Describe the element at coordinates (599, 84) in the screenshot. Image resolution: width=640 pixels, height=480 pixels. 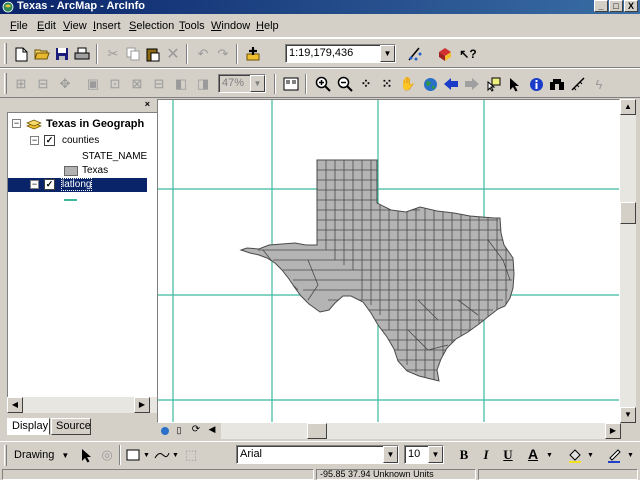
I see `hyperlink-lightning-icon: ϟ` at that location.